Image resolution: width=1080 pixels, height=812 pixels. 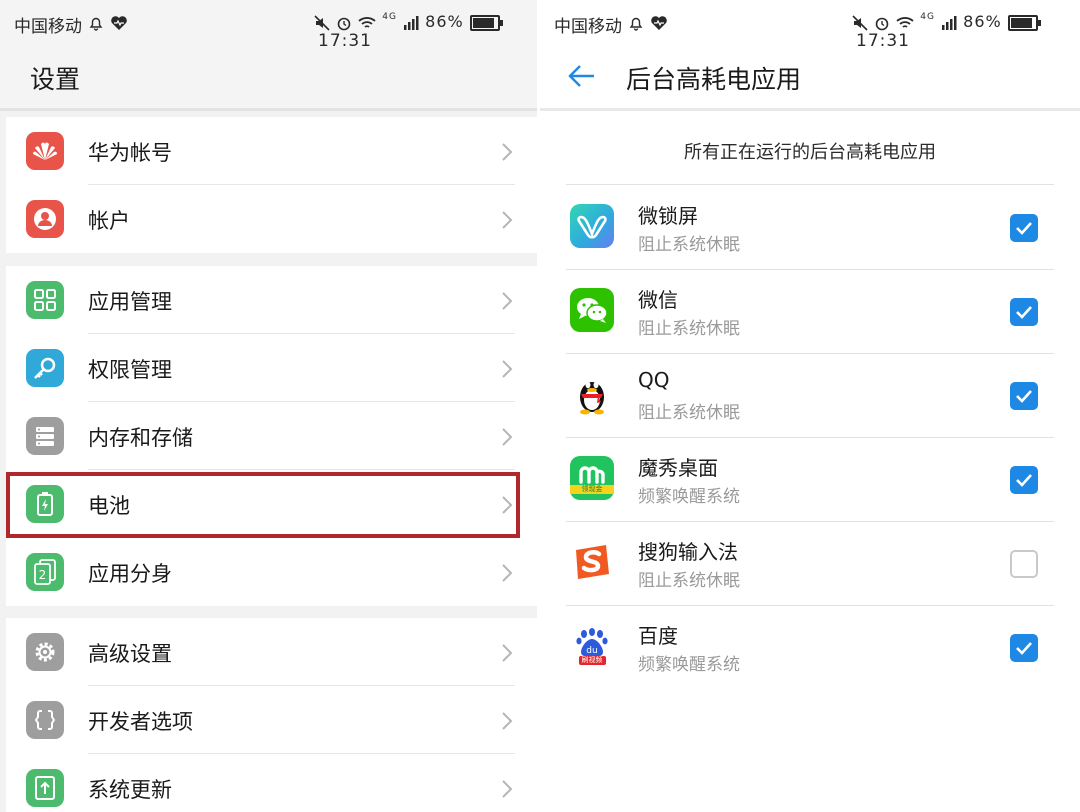 What do you see at coordinates (130, 790) in the screenshot?
I see `settings-item-label: 系统更新` at bounding box center [130, 790].